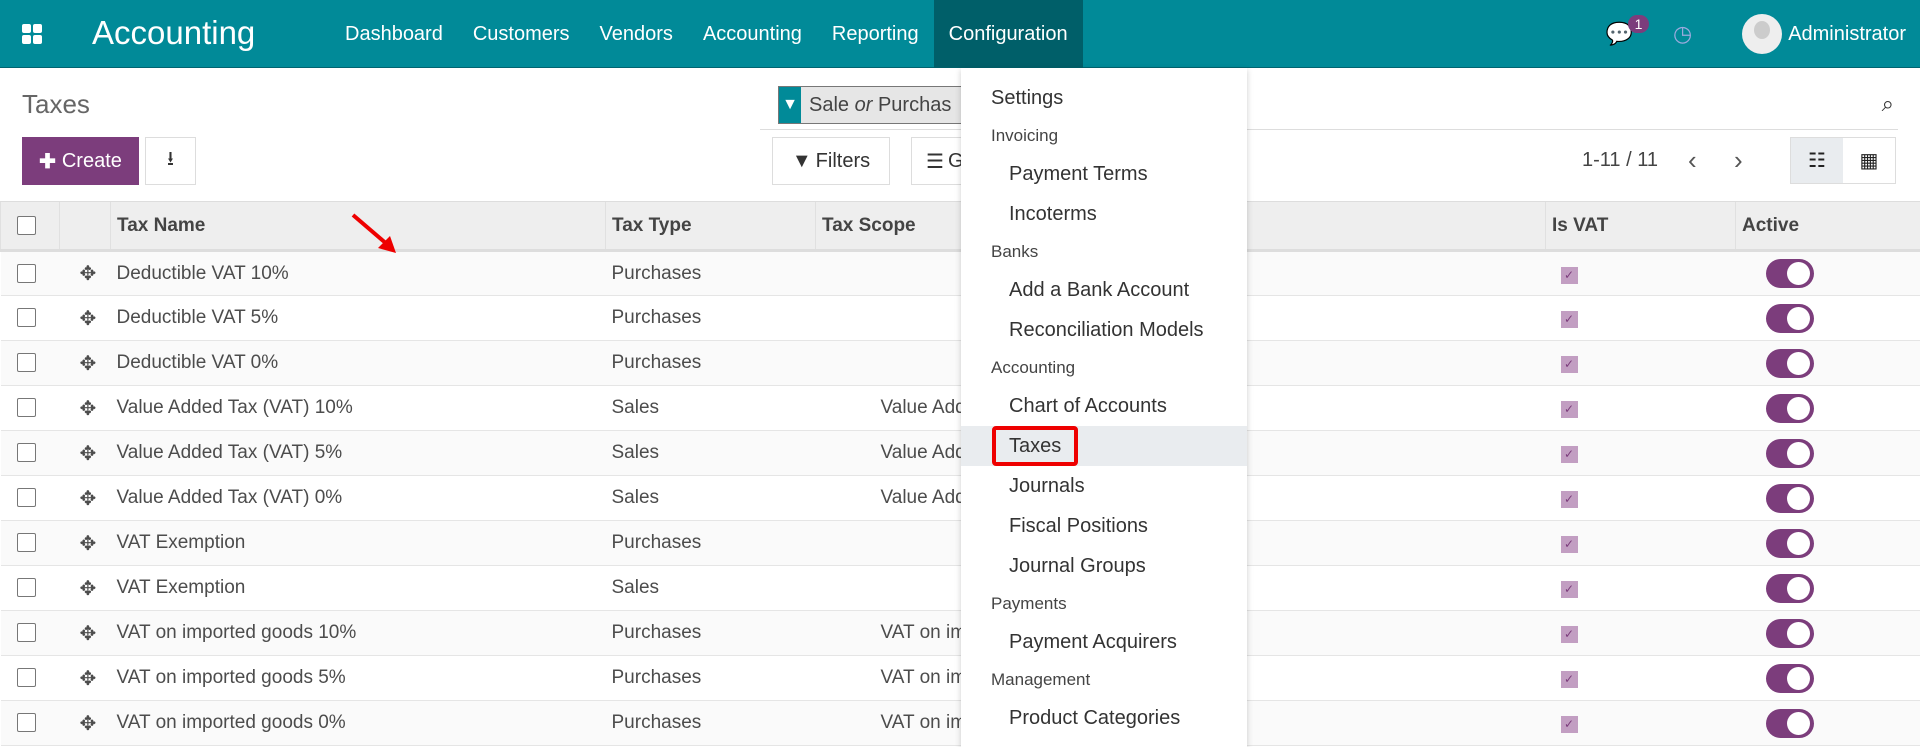  I want to click on messages-icon: 💬 1, so click(1628, 31).